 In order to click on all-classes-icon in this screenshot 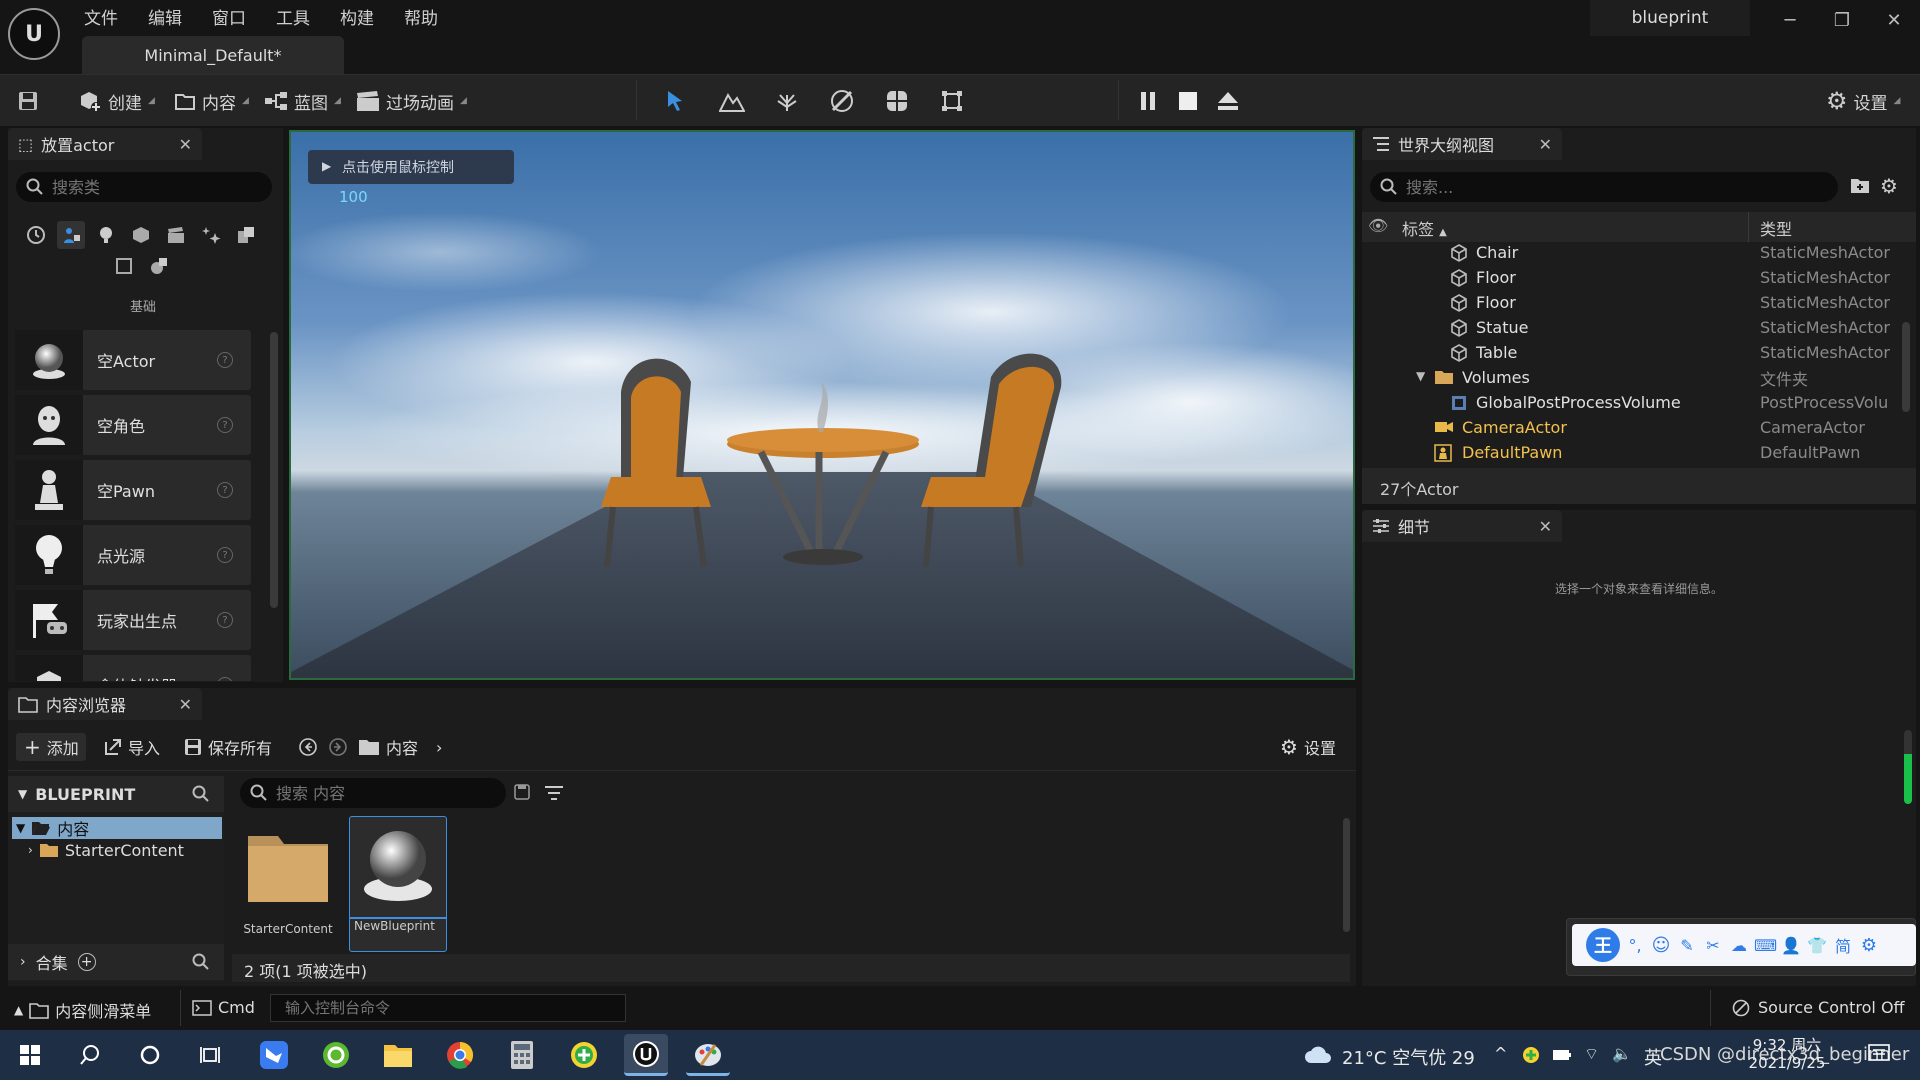, I will do `click(159, 266)`.